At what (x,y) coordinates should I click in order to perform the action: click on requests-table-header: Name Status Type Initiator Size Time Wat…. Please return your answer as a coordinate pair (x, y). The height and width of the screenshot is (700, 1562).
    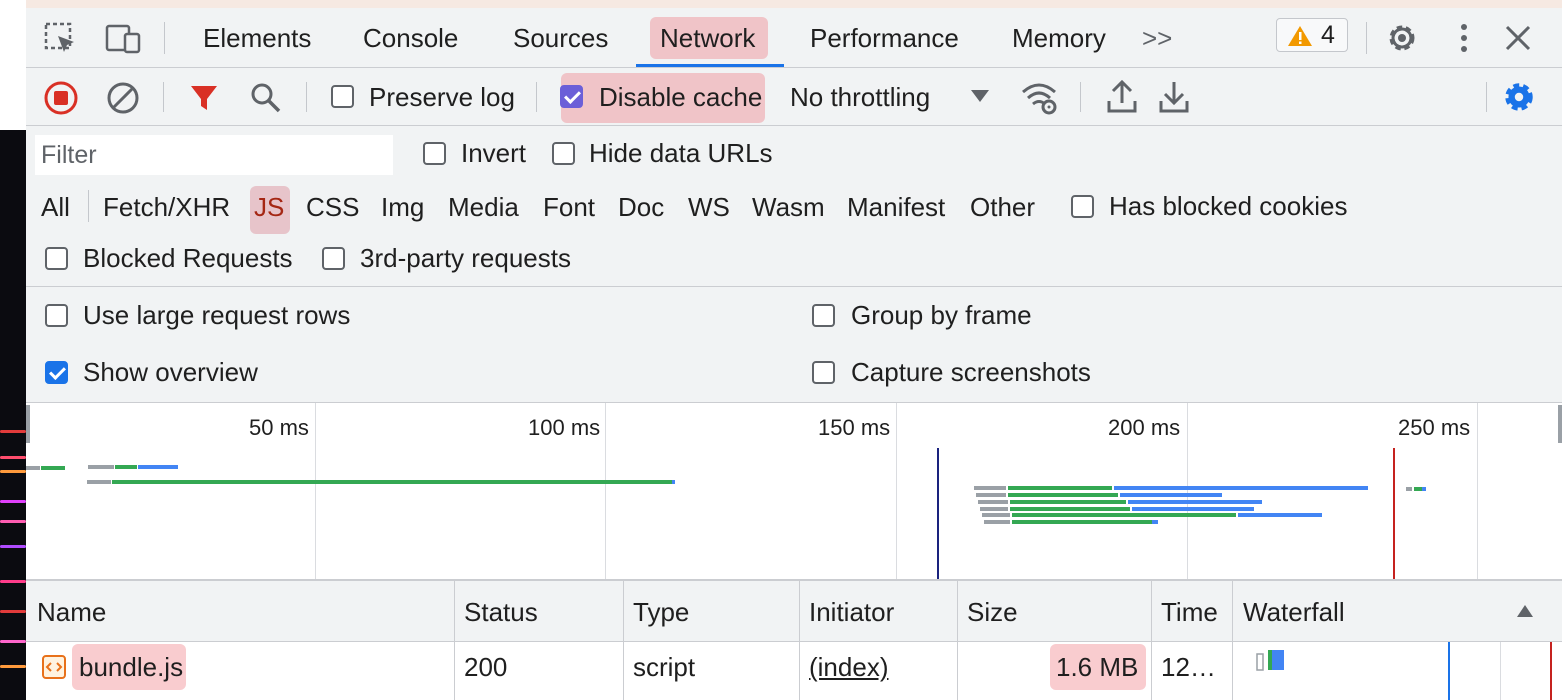
    Looking at the image, I should click on (794, 611).